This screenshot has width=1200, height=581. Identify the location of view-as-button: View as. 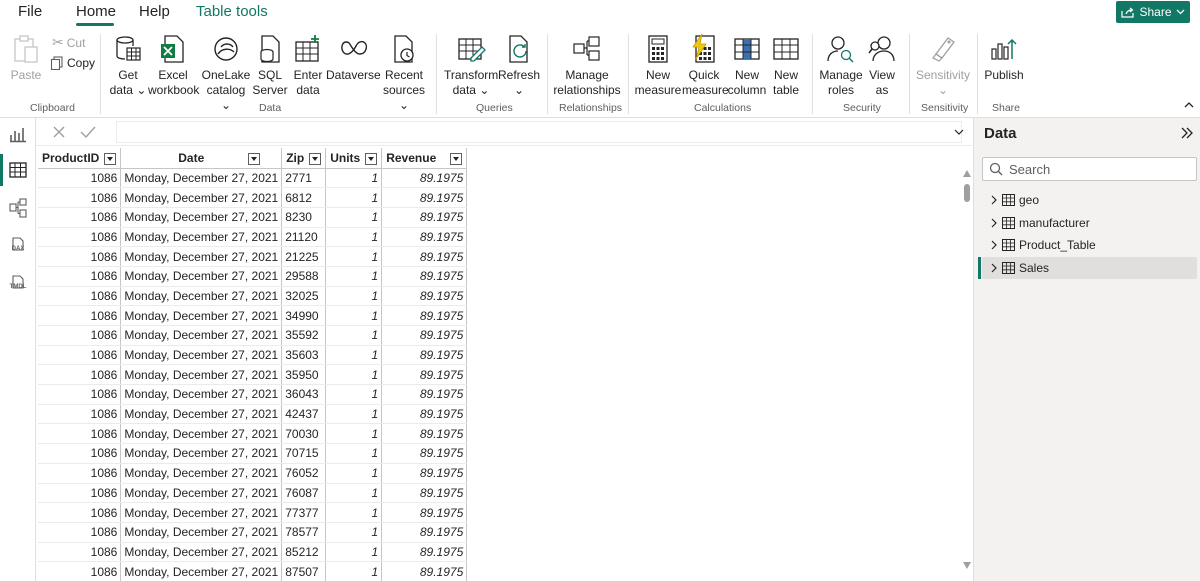
(882, 66).